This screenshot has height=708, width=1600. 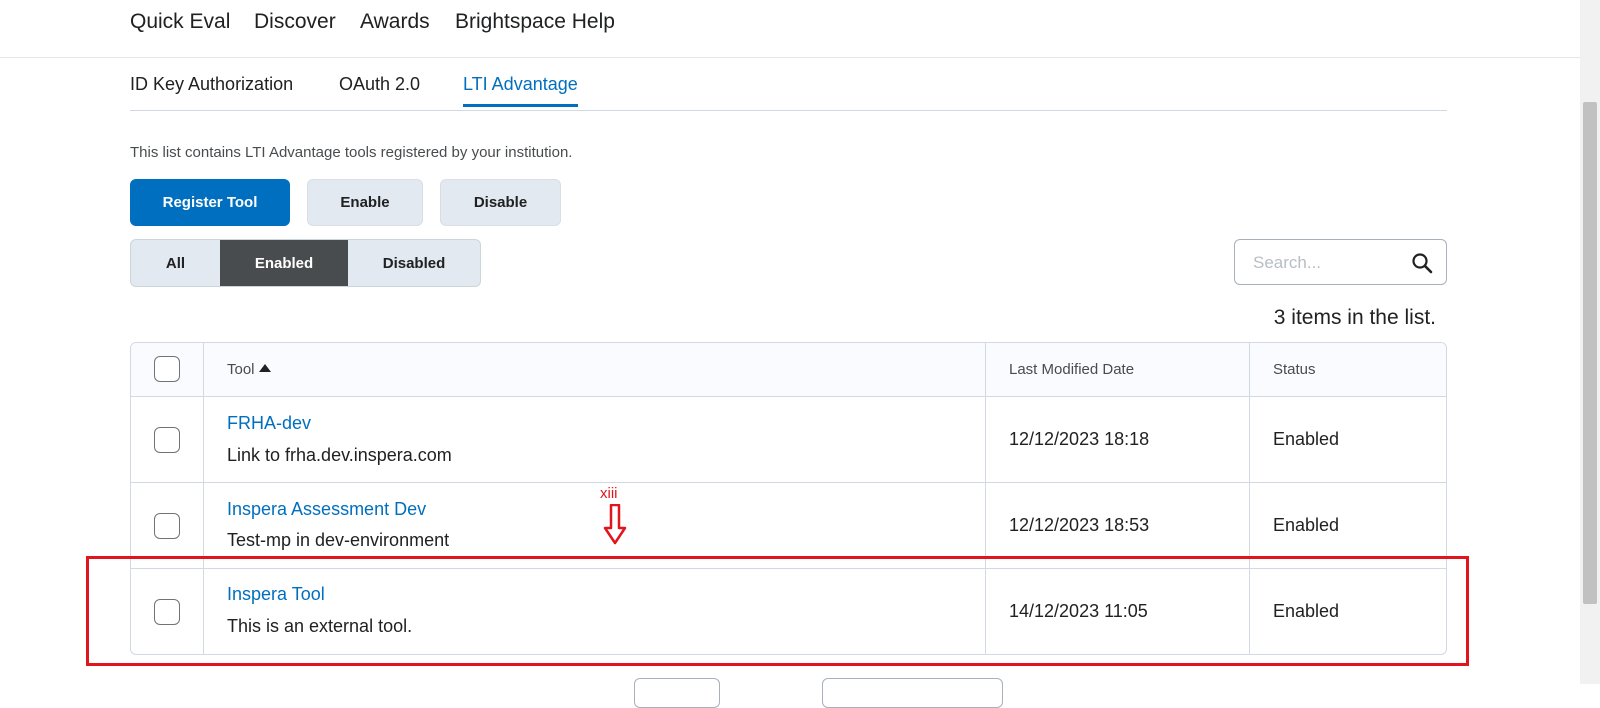 I want to click on tool-cell: FRHA-dev Link to frha.dev.inspera.com, so click(x=595, y=439).